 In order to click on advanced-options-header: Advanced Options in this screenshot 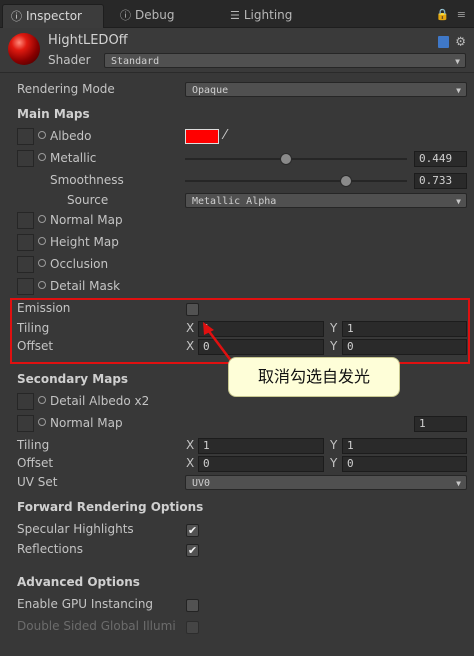, I will do `click(237, 583)`.